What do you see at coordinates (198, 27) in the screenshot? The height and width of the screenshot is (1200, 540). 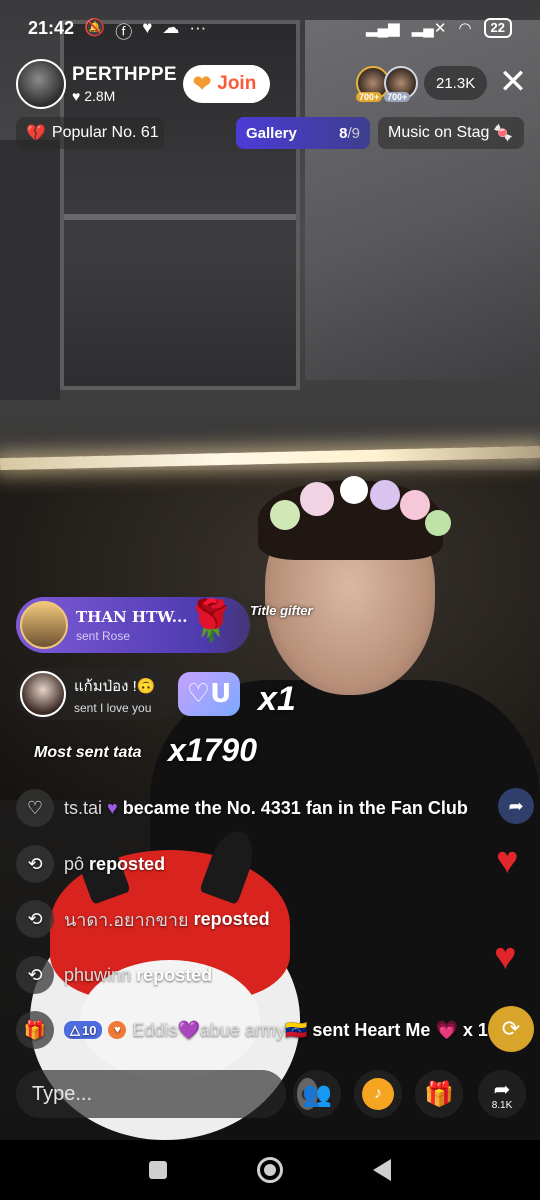 I see `more-dots-icon: ···` at bounding box center [198, 27].